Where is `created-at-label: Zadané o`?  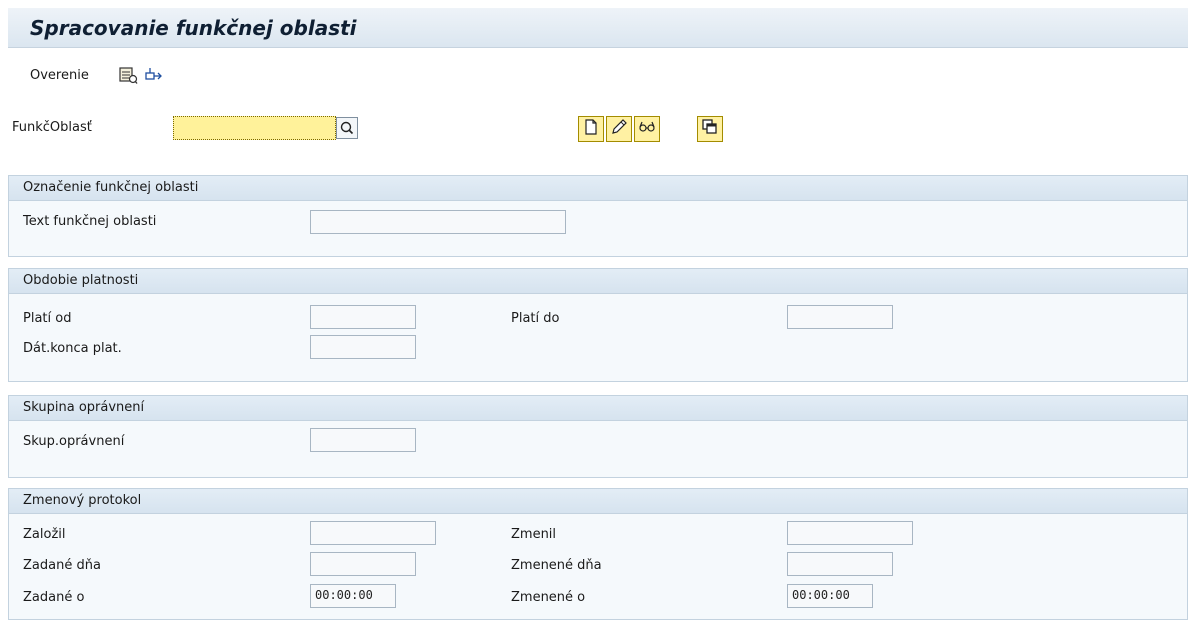 created-at-label: Zadané o is located at coordinates (54, 597).